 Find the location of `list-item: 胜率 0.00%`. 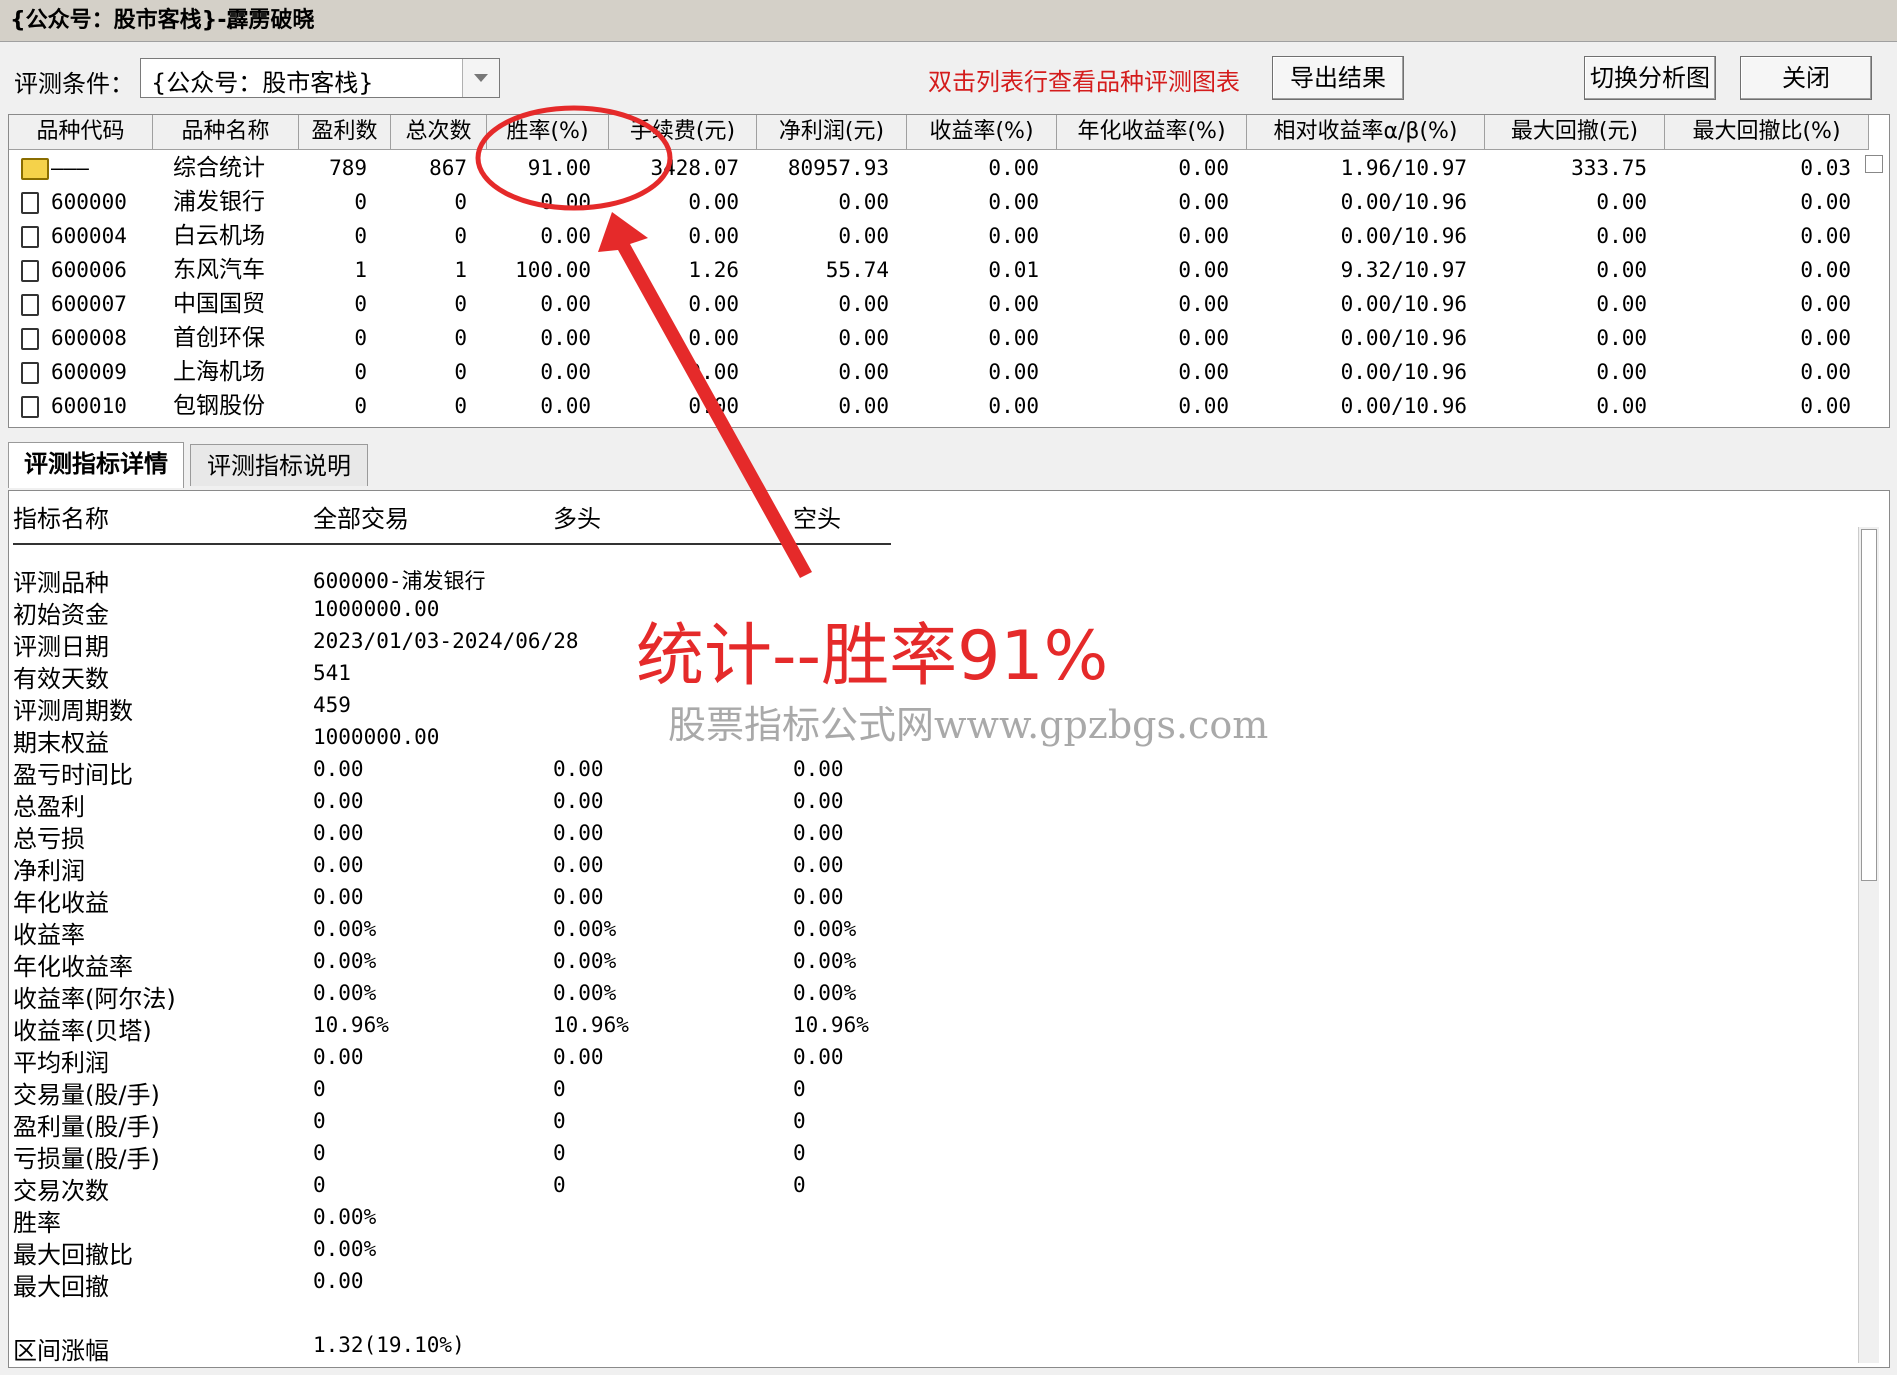

list-item: 胜率 0.00% is located at coordinates (459, 1220).